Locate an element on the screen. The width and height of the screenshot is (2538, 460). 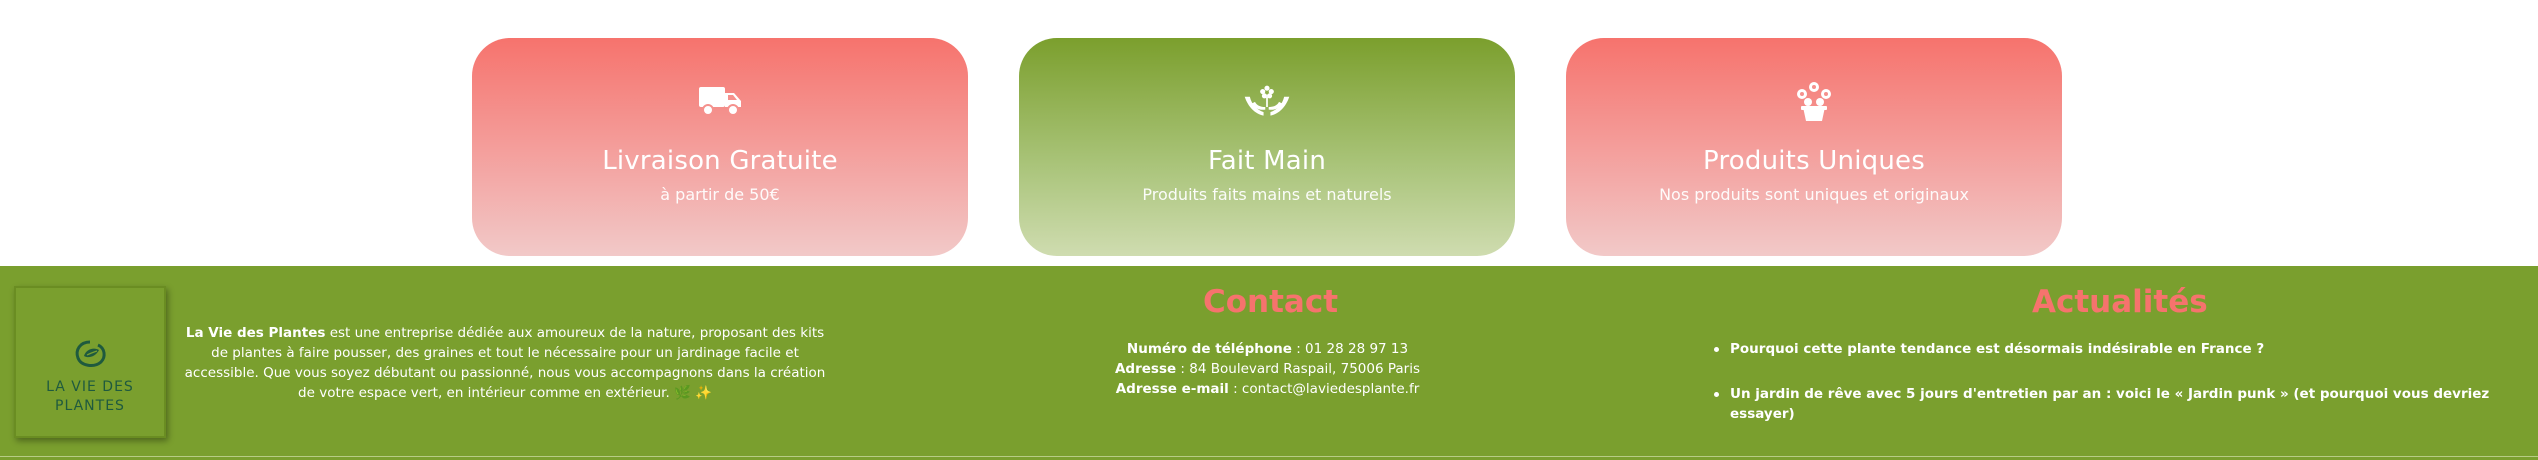
feature-card-free-delivery: Livraison Gratuite à partir de 50€ is located at coordinates (720, 147).